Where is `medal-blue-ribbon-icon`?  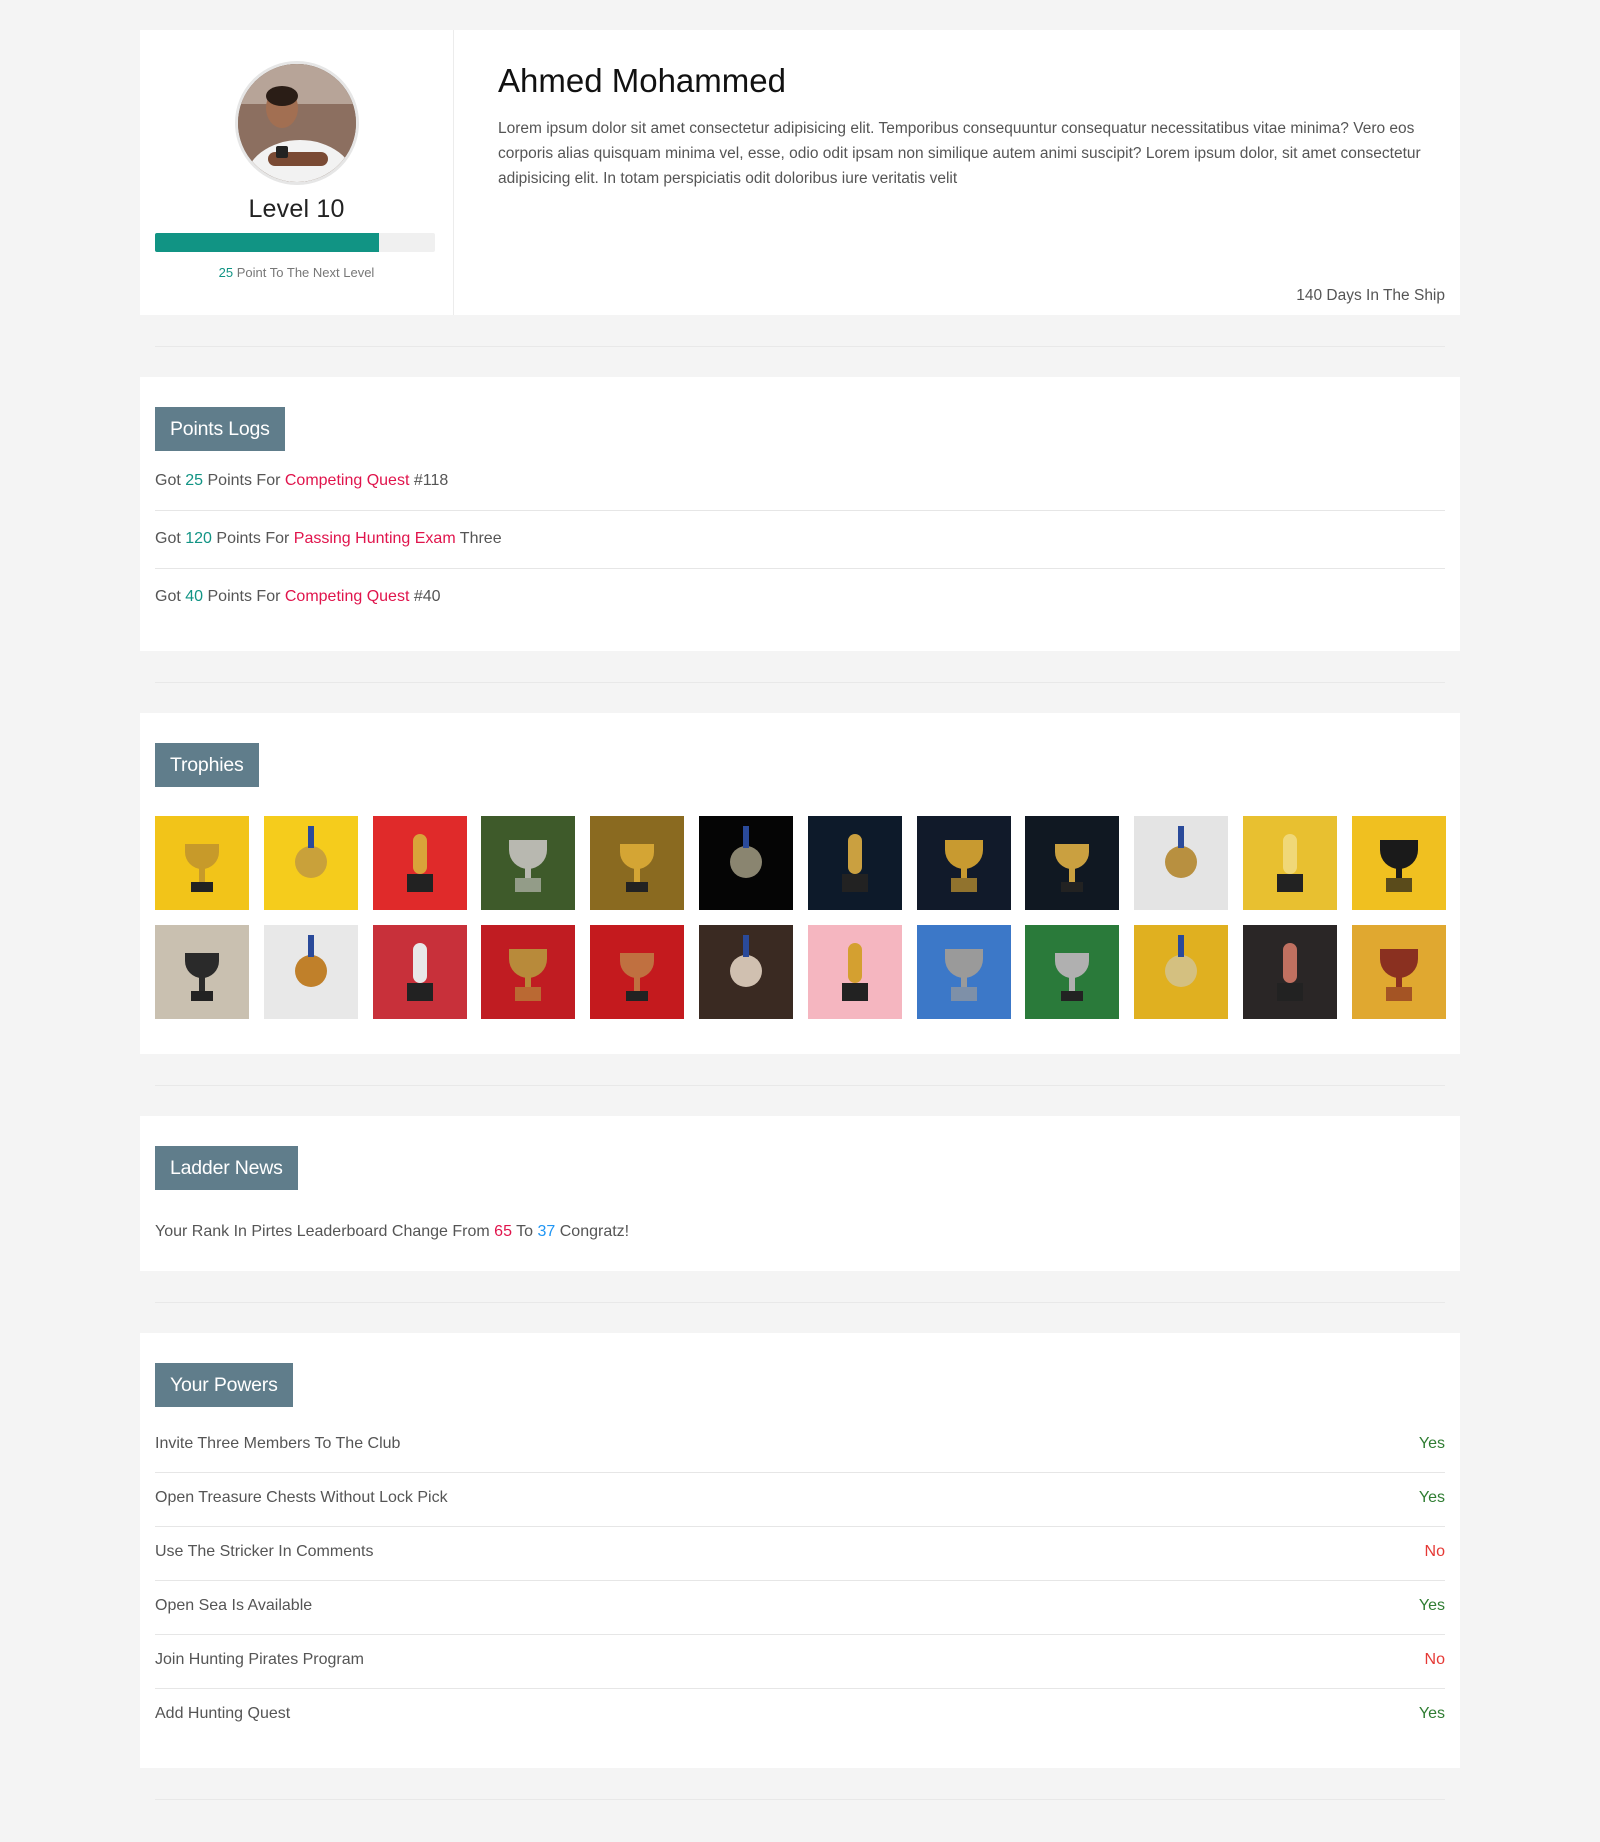 medal-blue-ribbon-icon is located at coordinates (1072, 863).